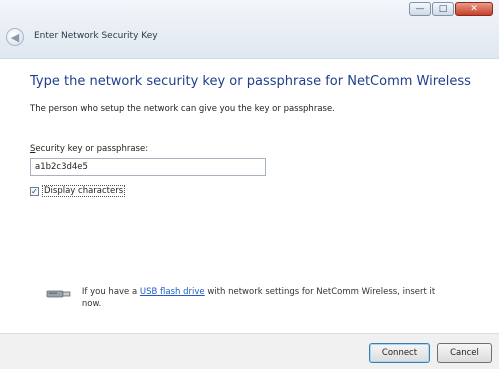 This screenshot has width=499, height=369. I want to click on display-characters-checkbox: ✓, so click(34, 191).